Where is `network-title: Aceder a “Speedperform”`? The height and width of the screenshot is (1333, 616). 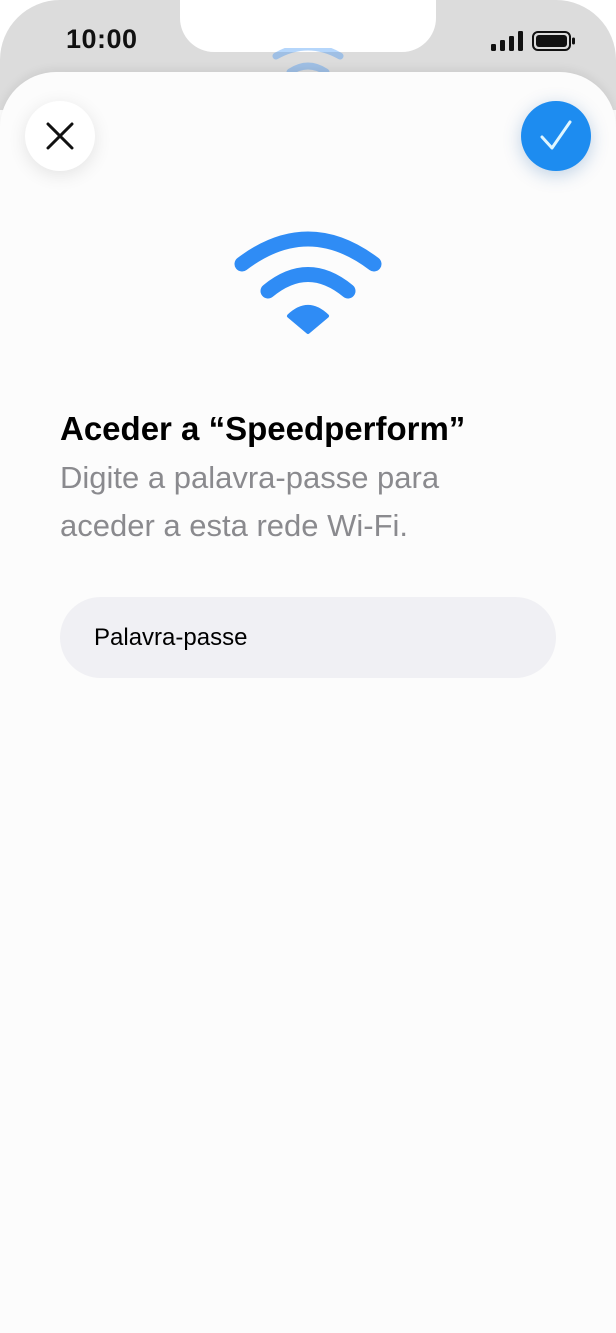 network-title: Aceder a “Speedperform” is located at coordinates (263, 428).